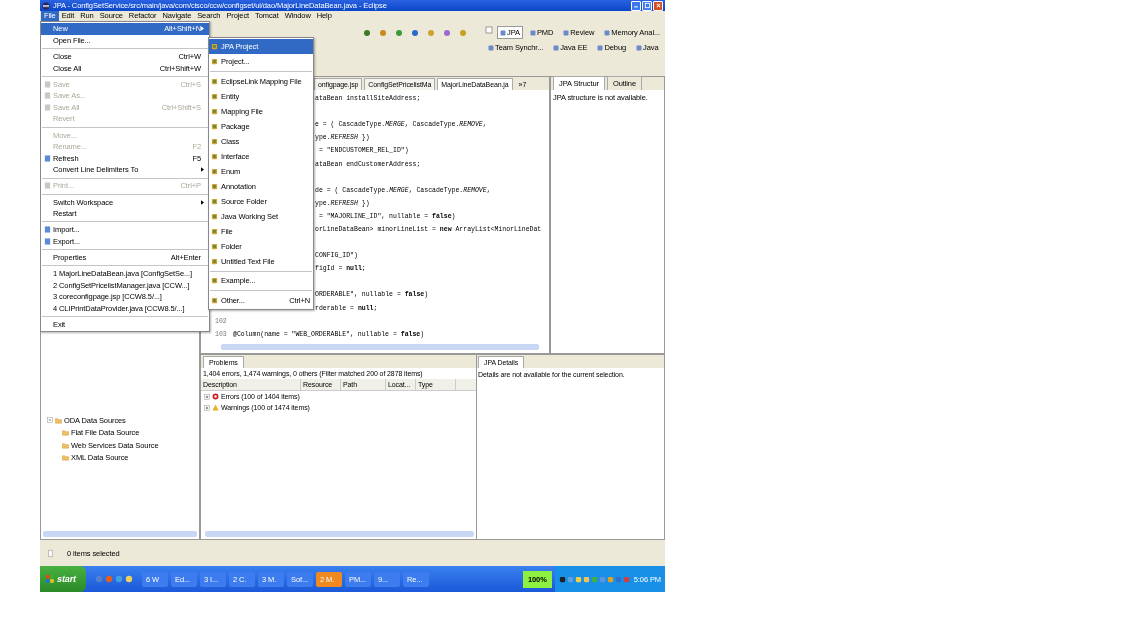 The image size is (1147, 618). What do you see at coordinates (63, 579) in the screenshot?
I see `start-button: start` at bounding box center [63, 579].